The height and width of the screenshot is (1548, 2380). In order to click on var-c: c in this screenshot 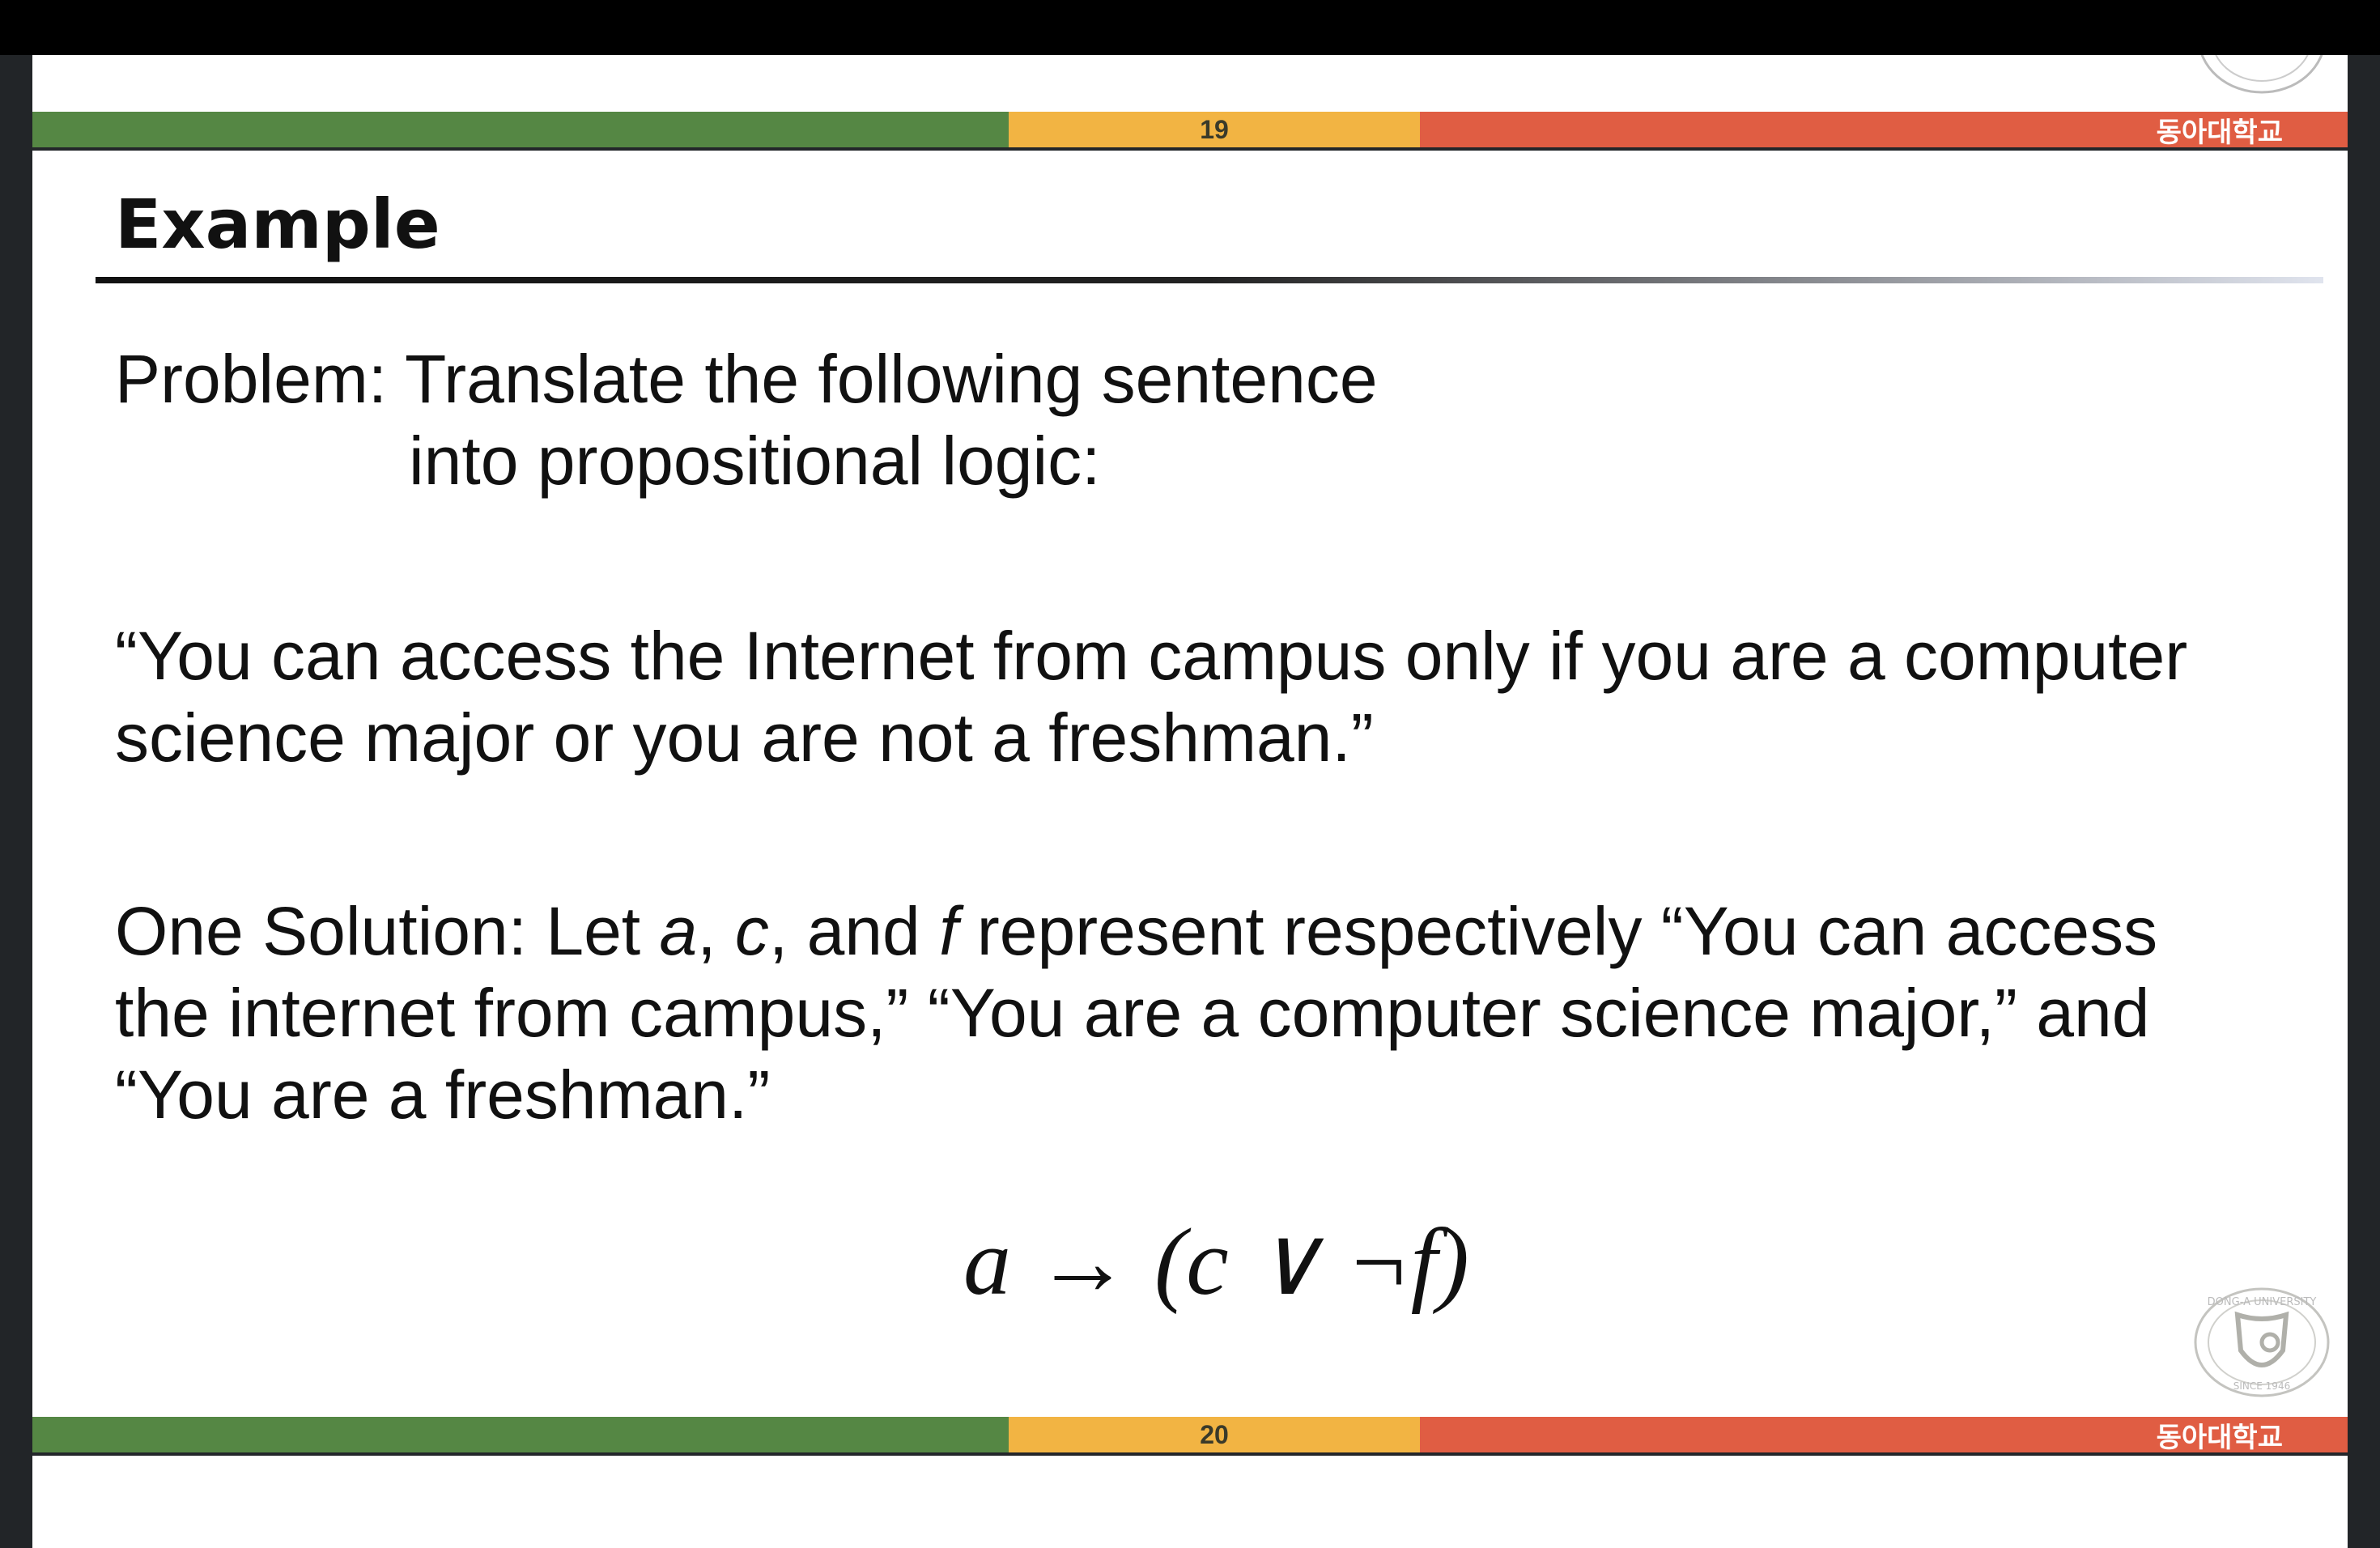, I will do `click(751, 931)`.